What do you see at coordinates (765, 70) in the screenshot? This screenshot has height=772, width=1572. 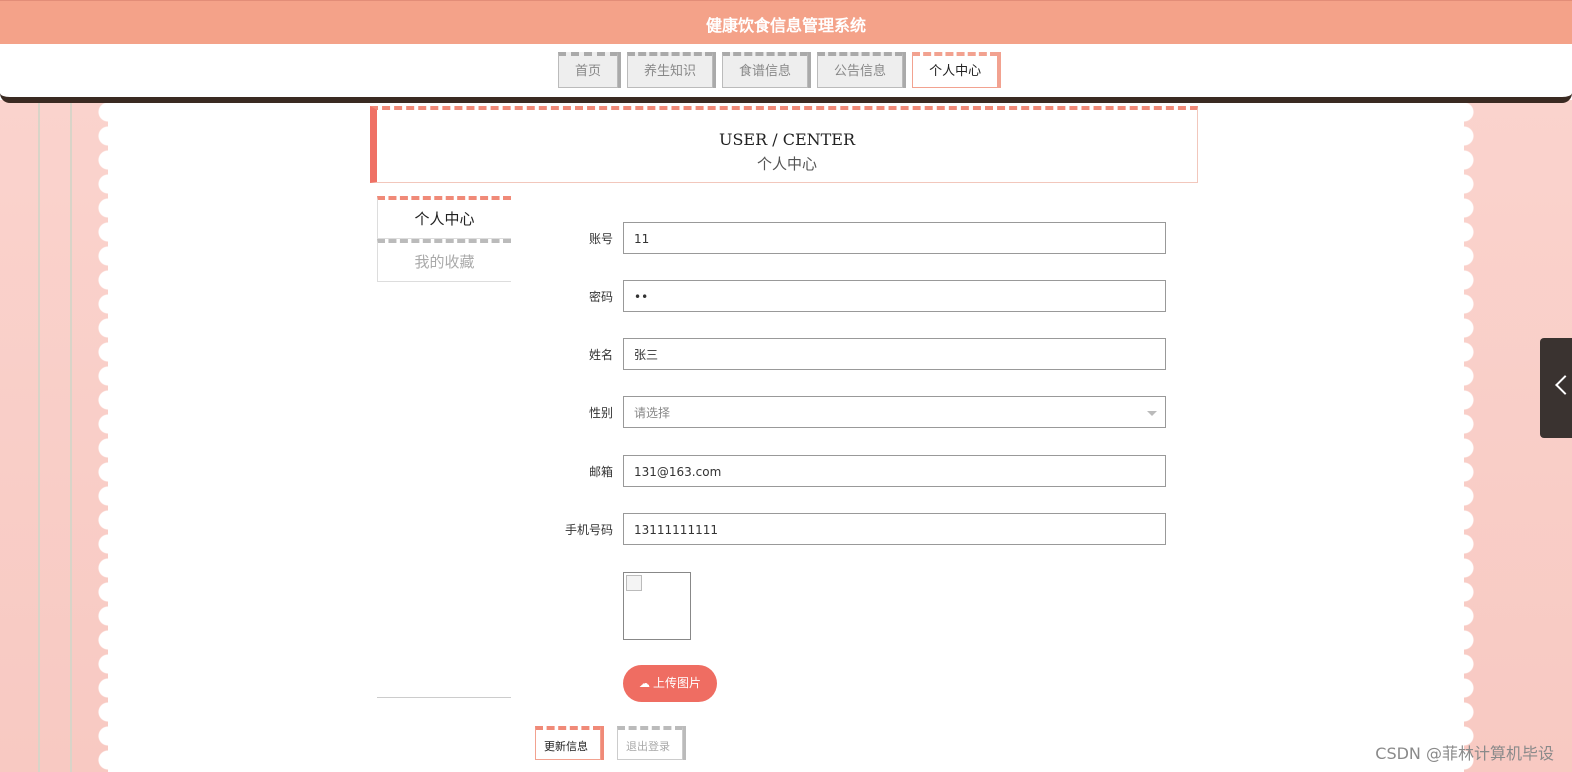 I see `nav-tab-recipes: 食谱信息` at bounding box center [765, 70].